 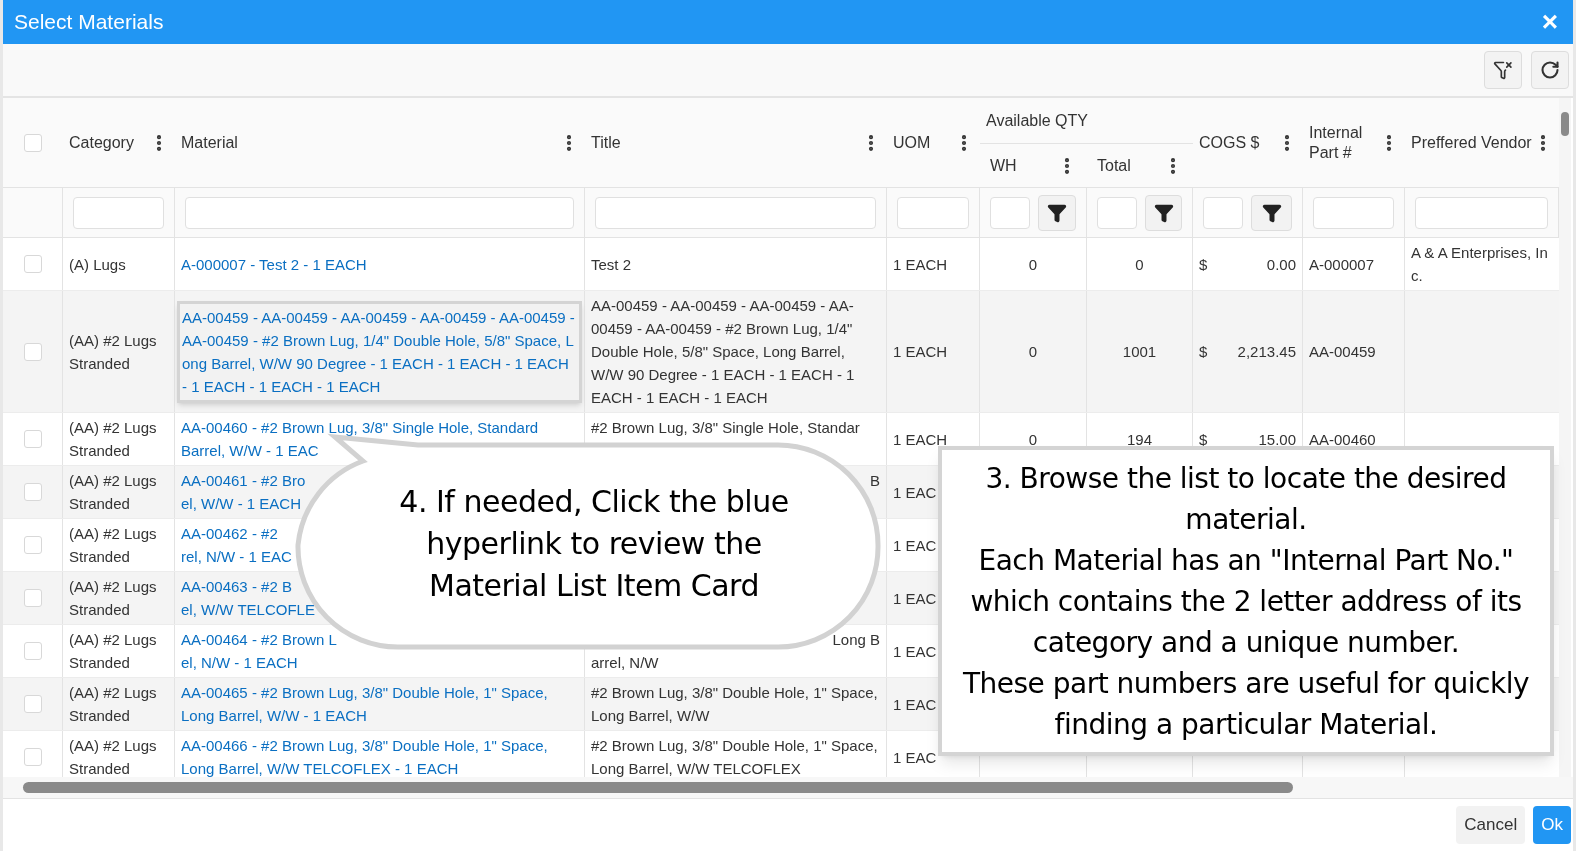 What do you see at coordinates (1342, 264) in the screenshot?
I see `cell-text: A-000007` at bounding box center [1342, 264].